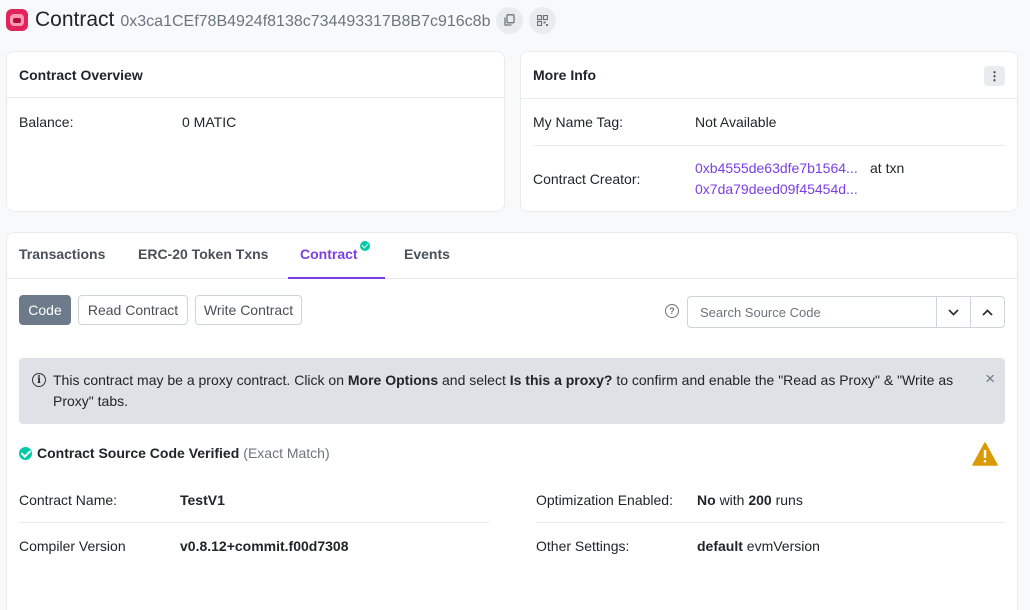 Image resolution: width=1030 pixels, height=610 pixels. Describe the element at coordinates (209, 122) in the screenshot. I see `balance-value: 0 MATIC` at that location.